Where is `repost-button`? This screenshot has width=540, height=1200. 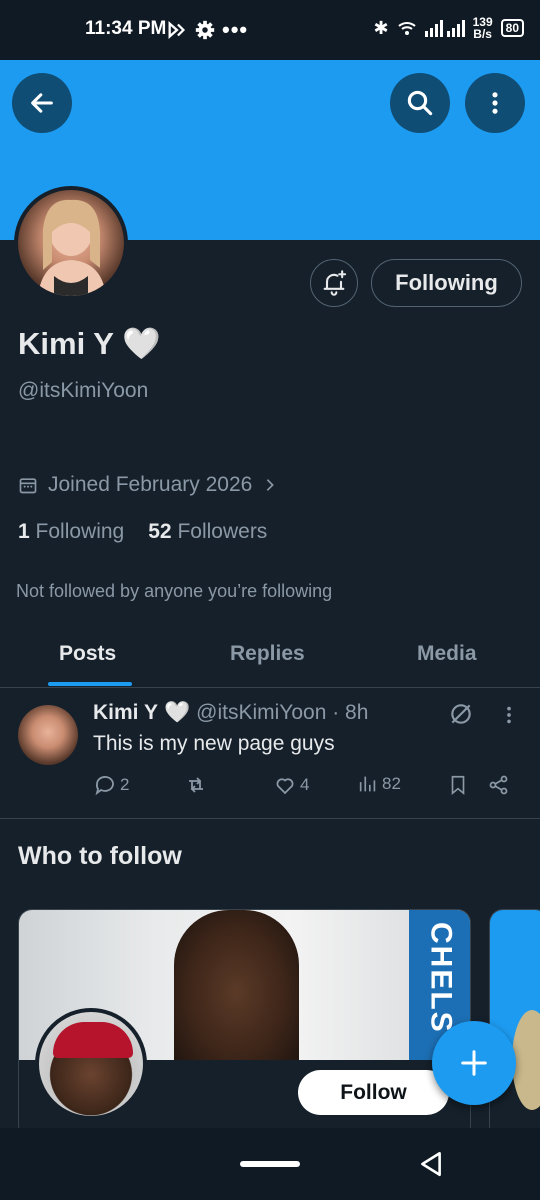 repost-button is located at coordinates (197, 785).